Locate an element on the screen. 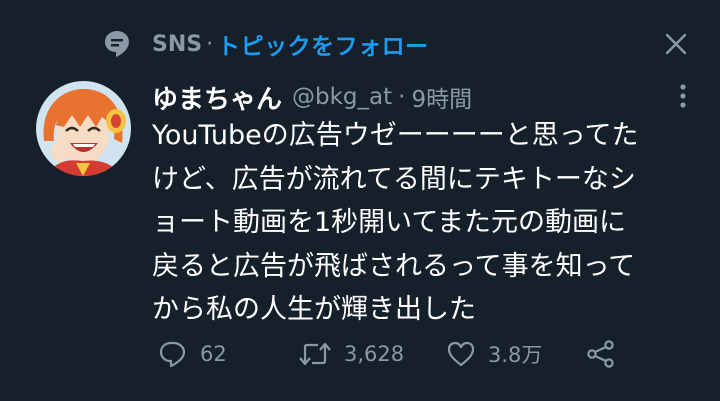 Image resolution: width=720 pixels, height=401 pixels. like-count: 3.8万 is located at coordinates (515, 355).